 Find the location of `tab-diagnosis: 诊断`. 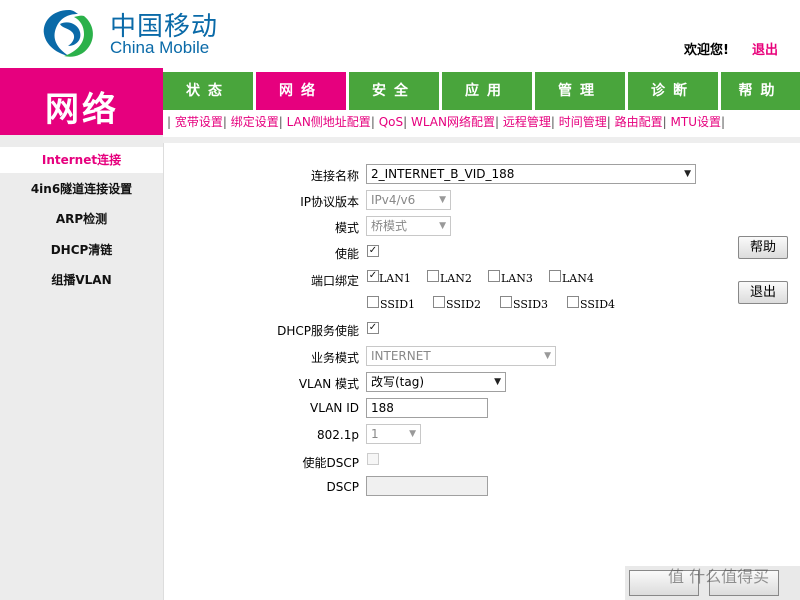

tab-diagnosis: 诊断 is located at coordinates (673, 91).